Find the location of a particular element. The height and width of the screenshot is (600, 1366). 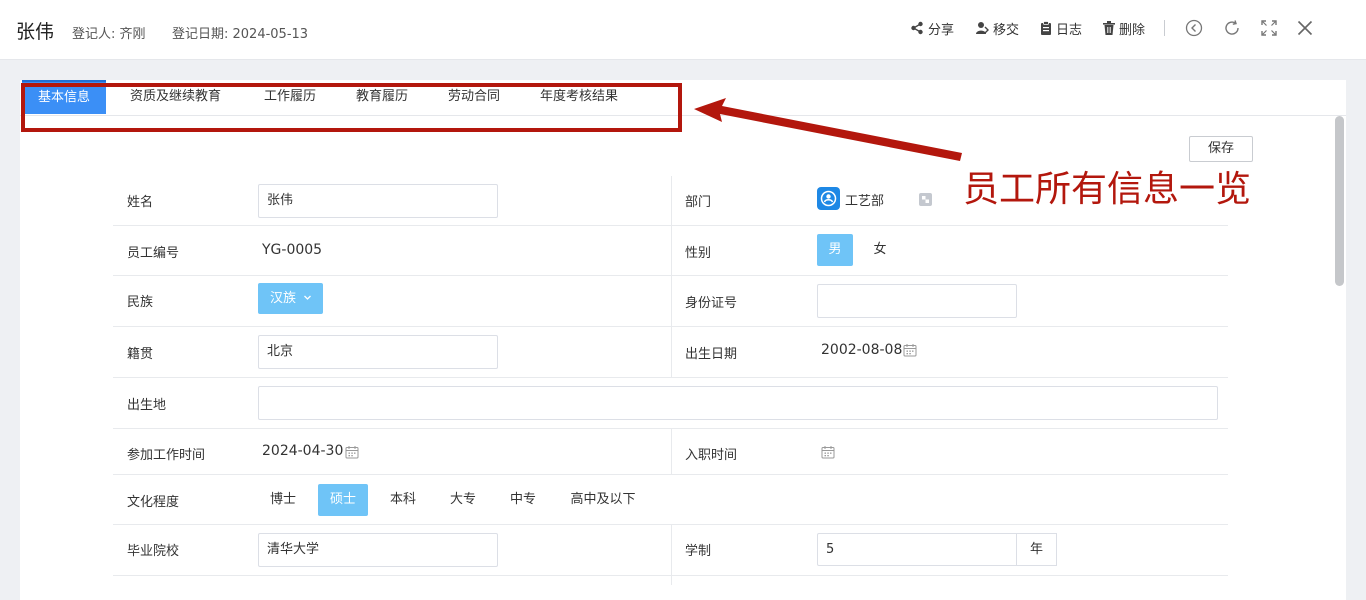

work-start-label: 参加工作时间 is located at coordinates (166, 455).